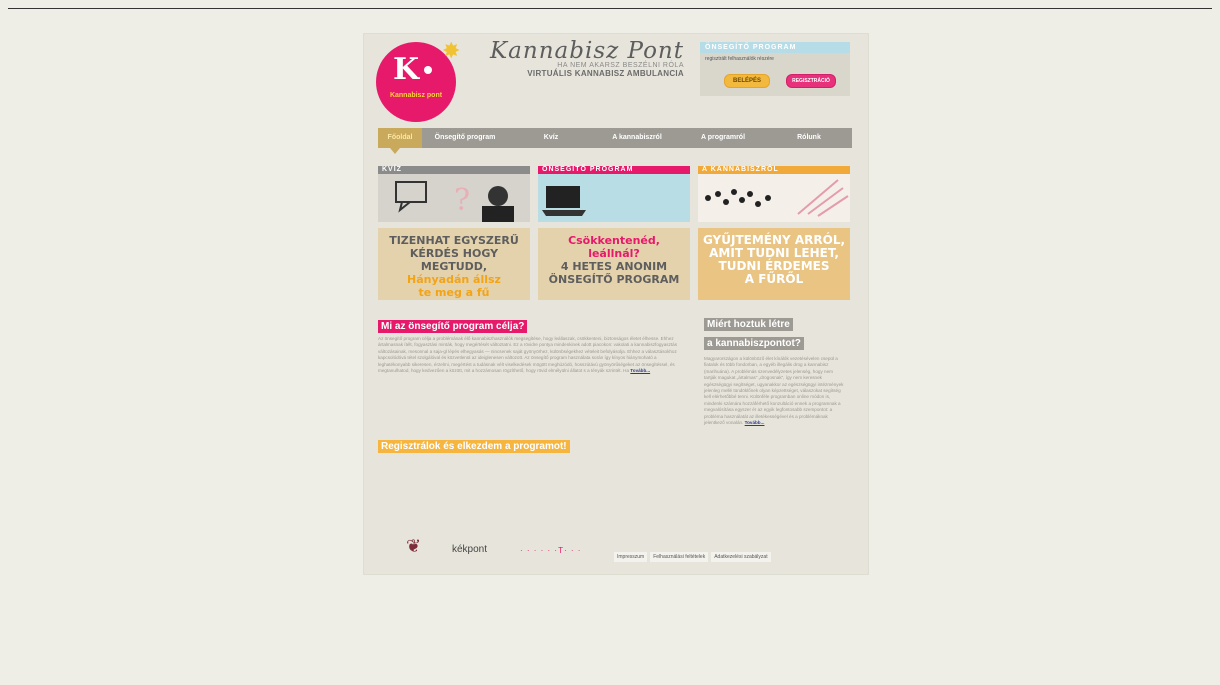 The height and width of the screenshot is (685, 1220). I want to click on site-logo: K Kannabisz pont ✸, so click(418, 80).